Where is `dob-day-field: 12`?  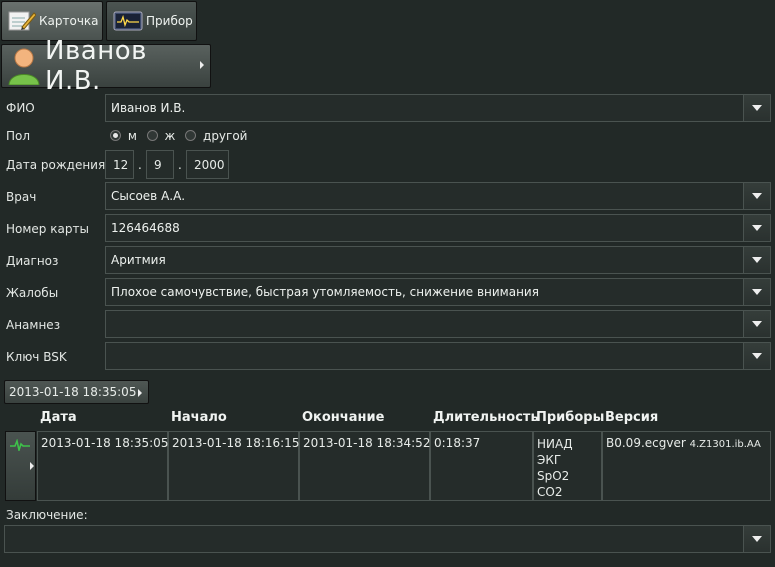 dob-day-field: 12 is located at coordinates (119, 164).